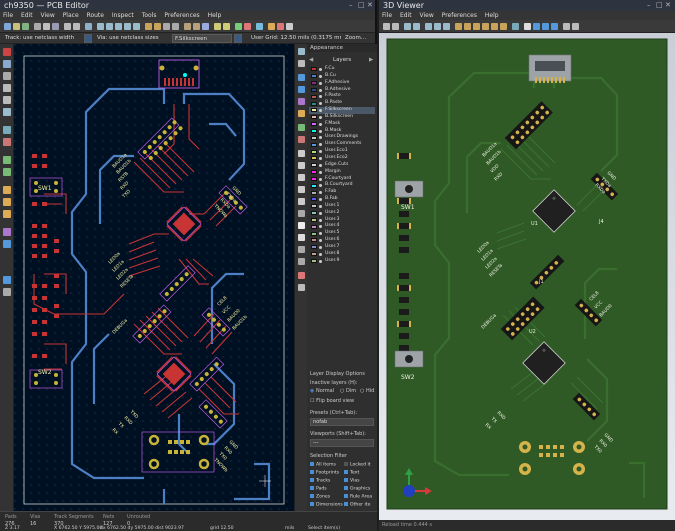  I want to click on filter-zones: Zones, so click(320, 497).